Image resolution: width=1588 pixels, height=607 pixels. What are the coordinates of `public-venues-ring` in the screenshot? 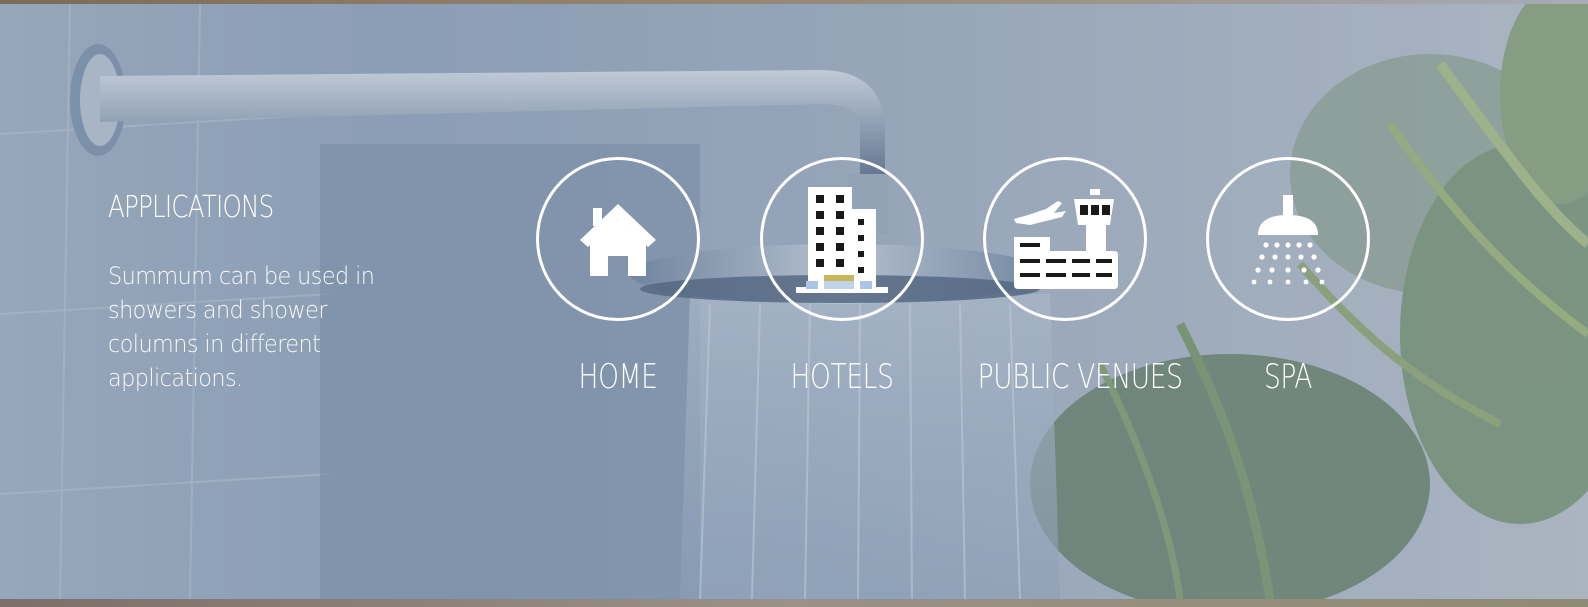 It's located at (1065, 239).